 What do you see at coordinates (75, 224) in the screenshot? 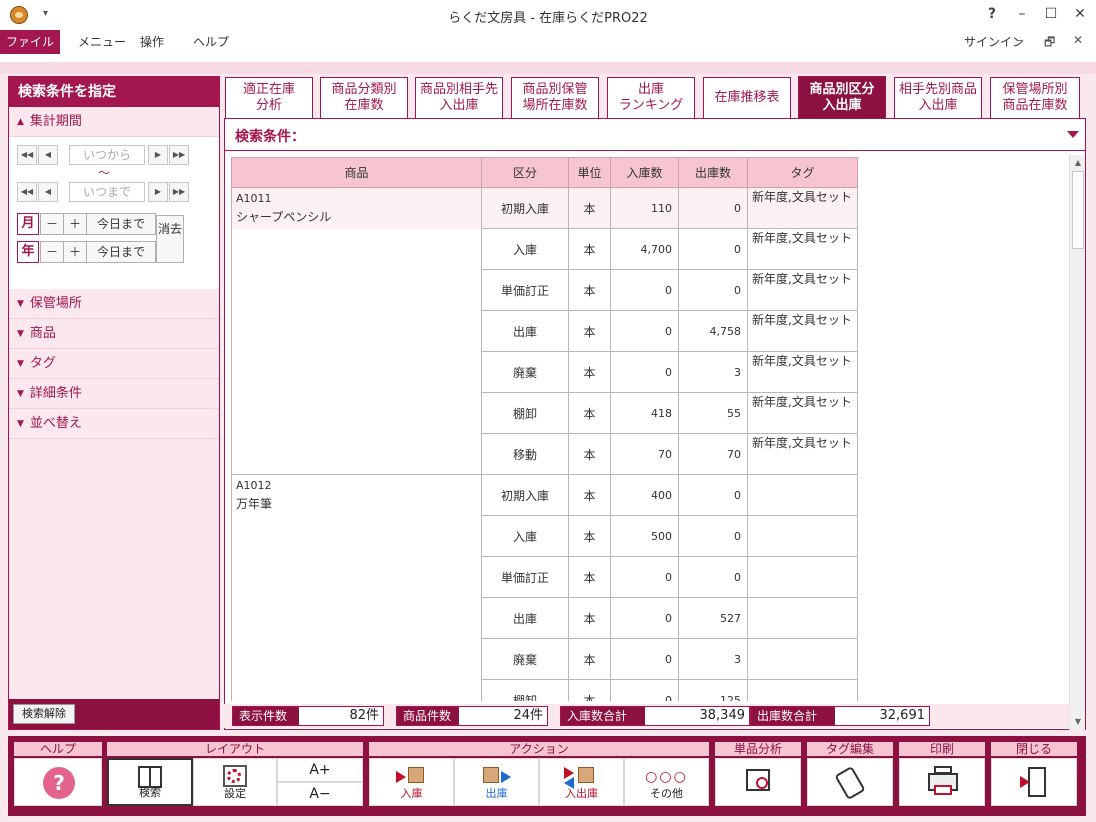
I see `month-plus-button: ＋` at bounding box center [75, 224].